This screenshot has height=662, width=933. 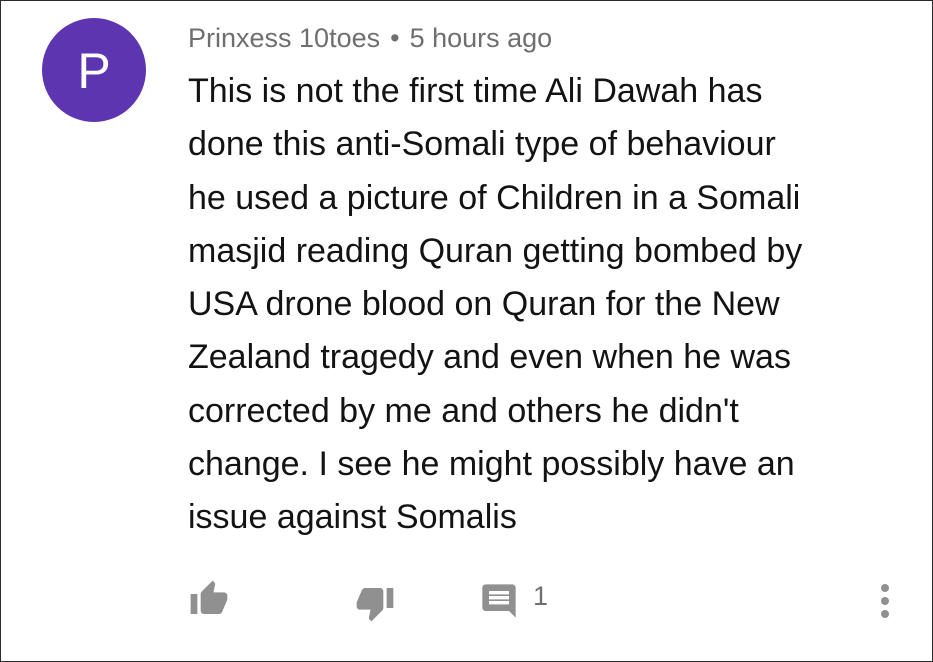 What do you see at coordinates (466, 601) in the screenshot?
I see `comment-actions: 1` at bounding box center [466, 601].